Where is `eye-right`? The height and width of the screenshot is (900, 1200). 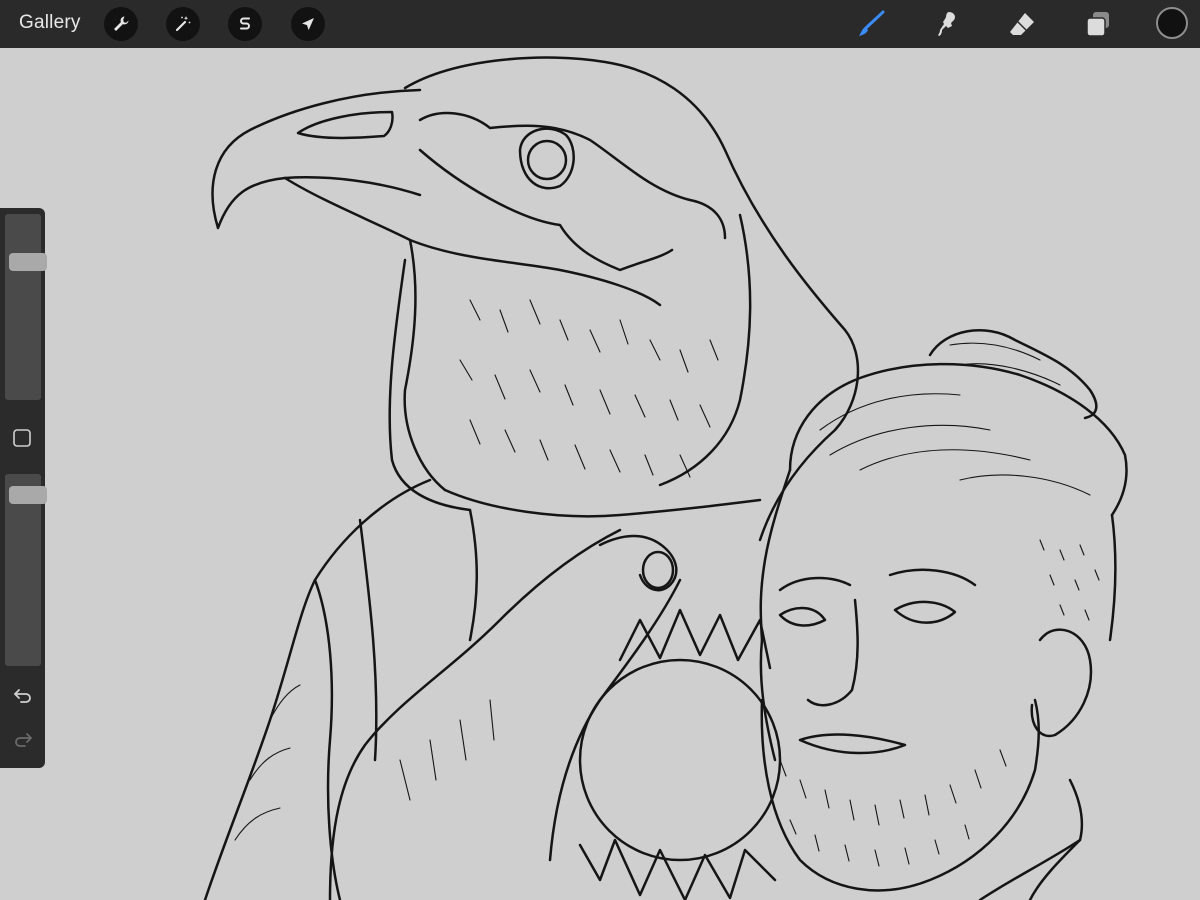 eye-right is located at coordinates (925, 612).